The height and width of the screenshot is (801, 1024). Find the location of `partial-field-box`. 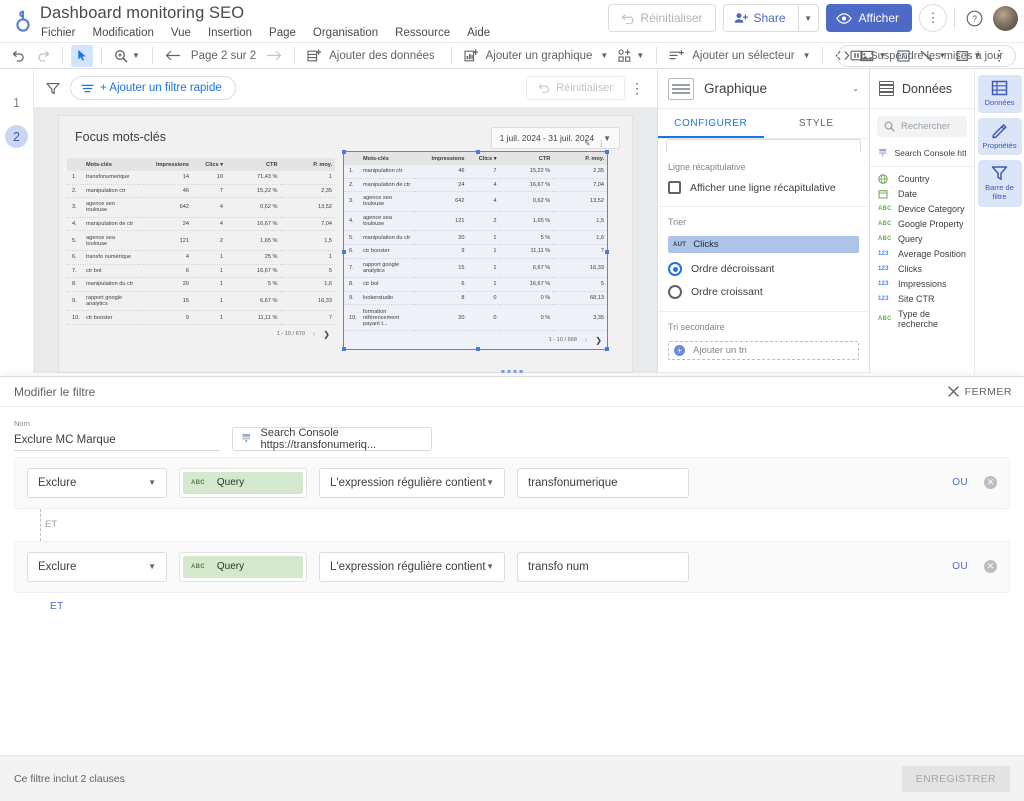

partial-field-box is located at coordinates (763, 145).